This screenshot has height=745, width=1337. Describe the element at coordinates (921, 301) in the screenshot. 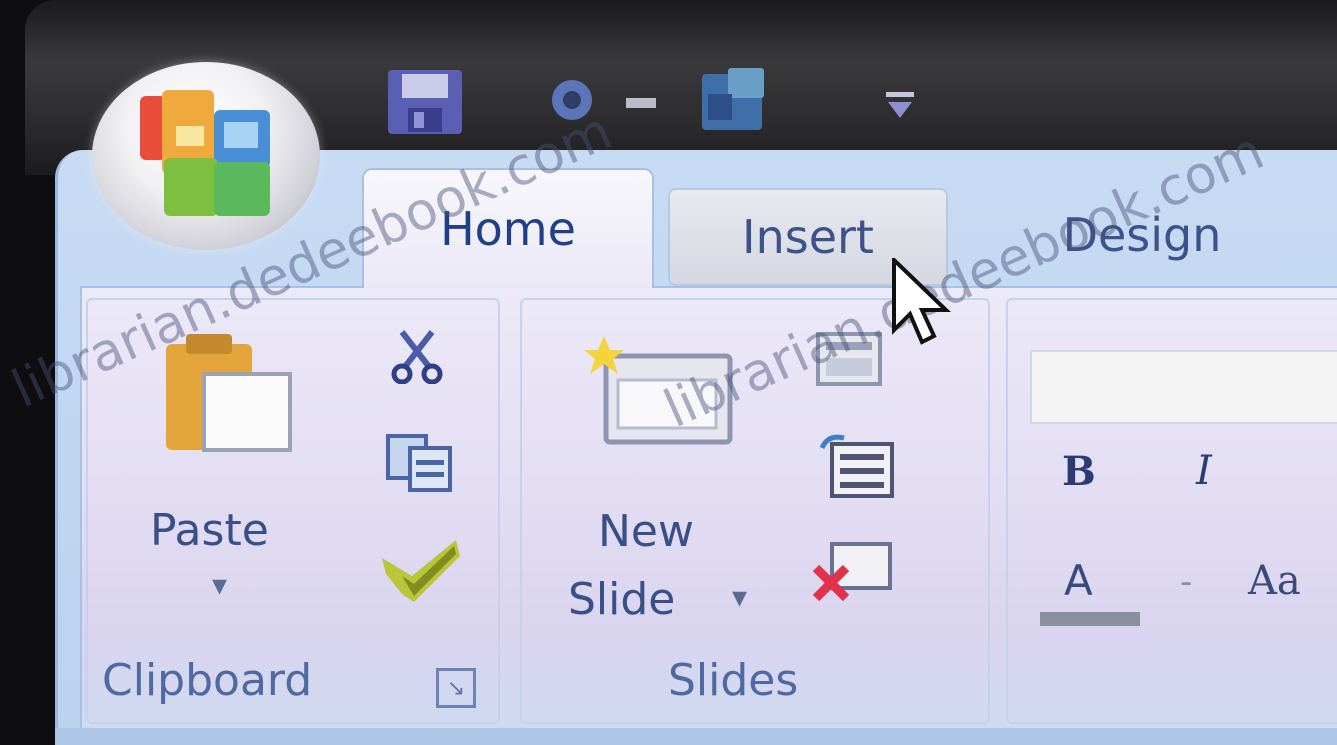

I see `mouse-pointer-icon` at that location.